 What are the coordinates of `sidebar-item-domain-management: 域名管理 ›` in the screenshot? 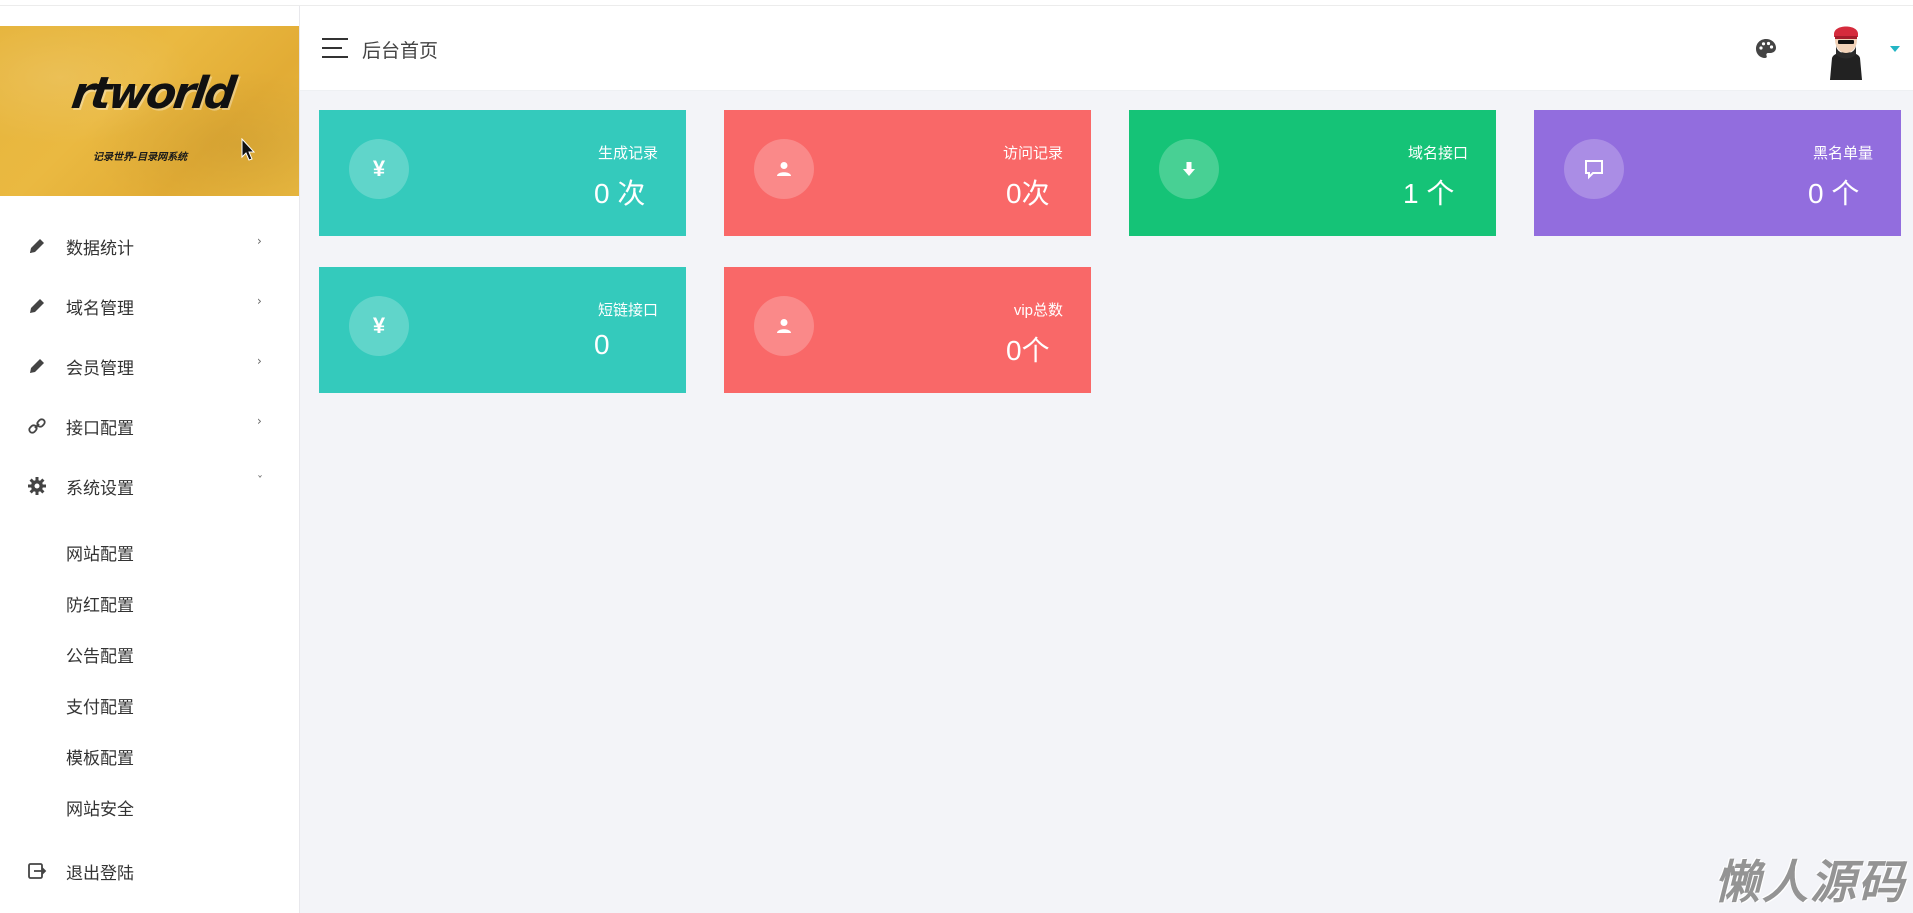 It's located at (149, 304).